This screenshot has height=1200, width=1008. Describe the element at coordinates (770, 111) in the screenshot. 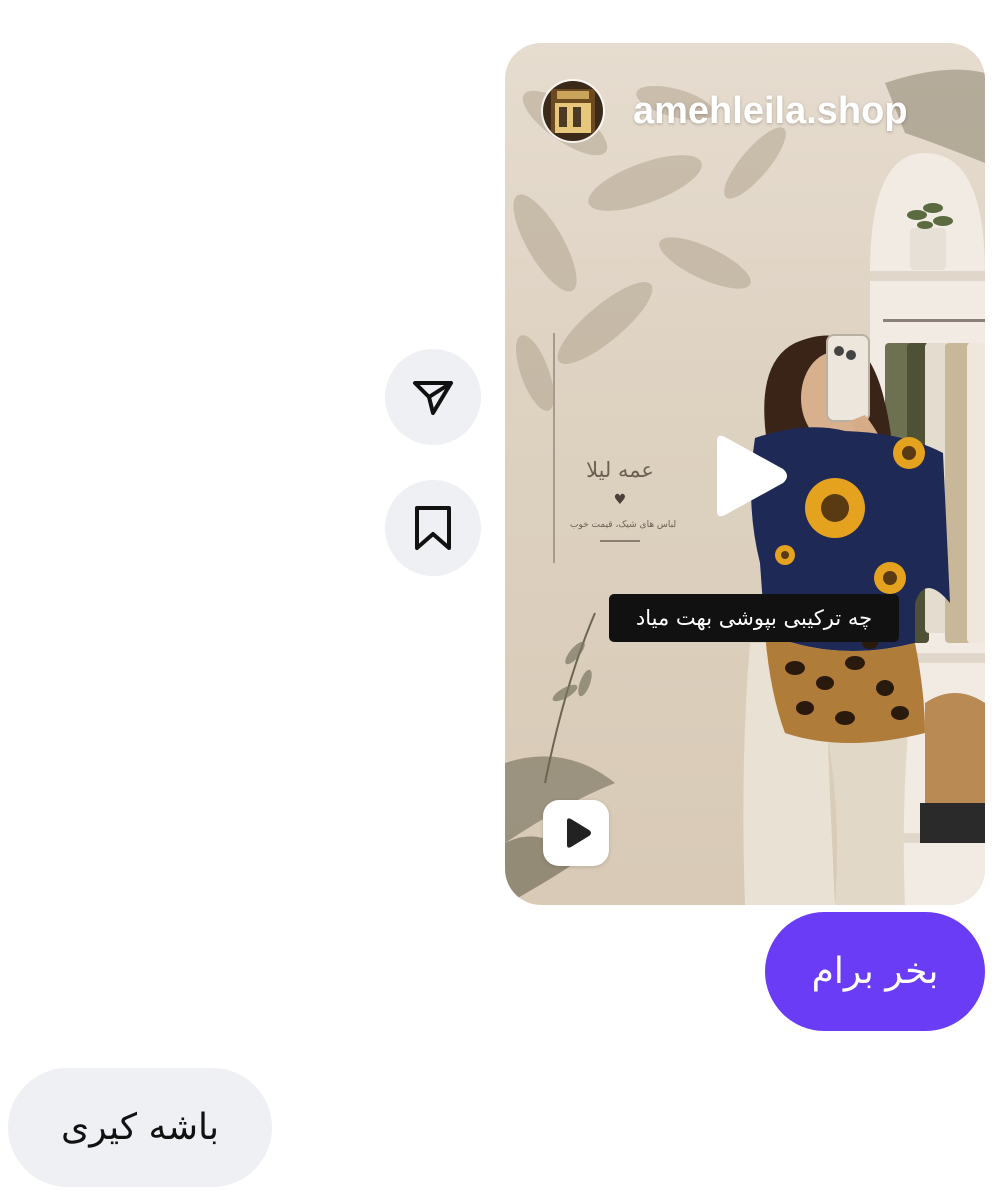

I see `reel-username: amehleila.shop` at that location.